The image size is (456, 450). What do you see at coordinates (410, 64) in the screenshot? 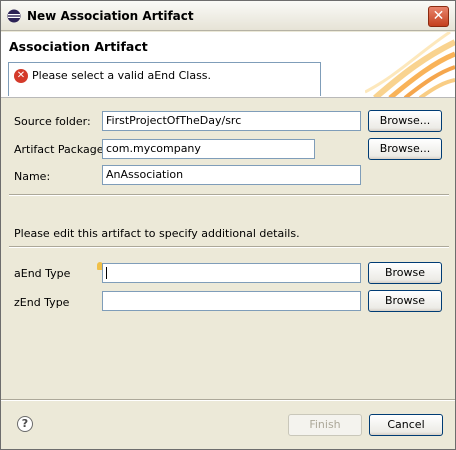
I see `banner-graphic` at bounding box center [410, 64].